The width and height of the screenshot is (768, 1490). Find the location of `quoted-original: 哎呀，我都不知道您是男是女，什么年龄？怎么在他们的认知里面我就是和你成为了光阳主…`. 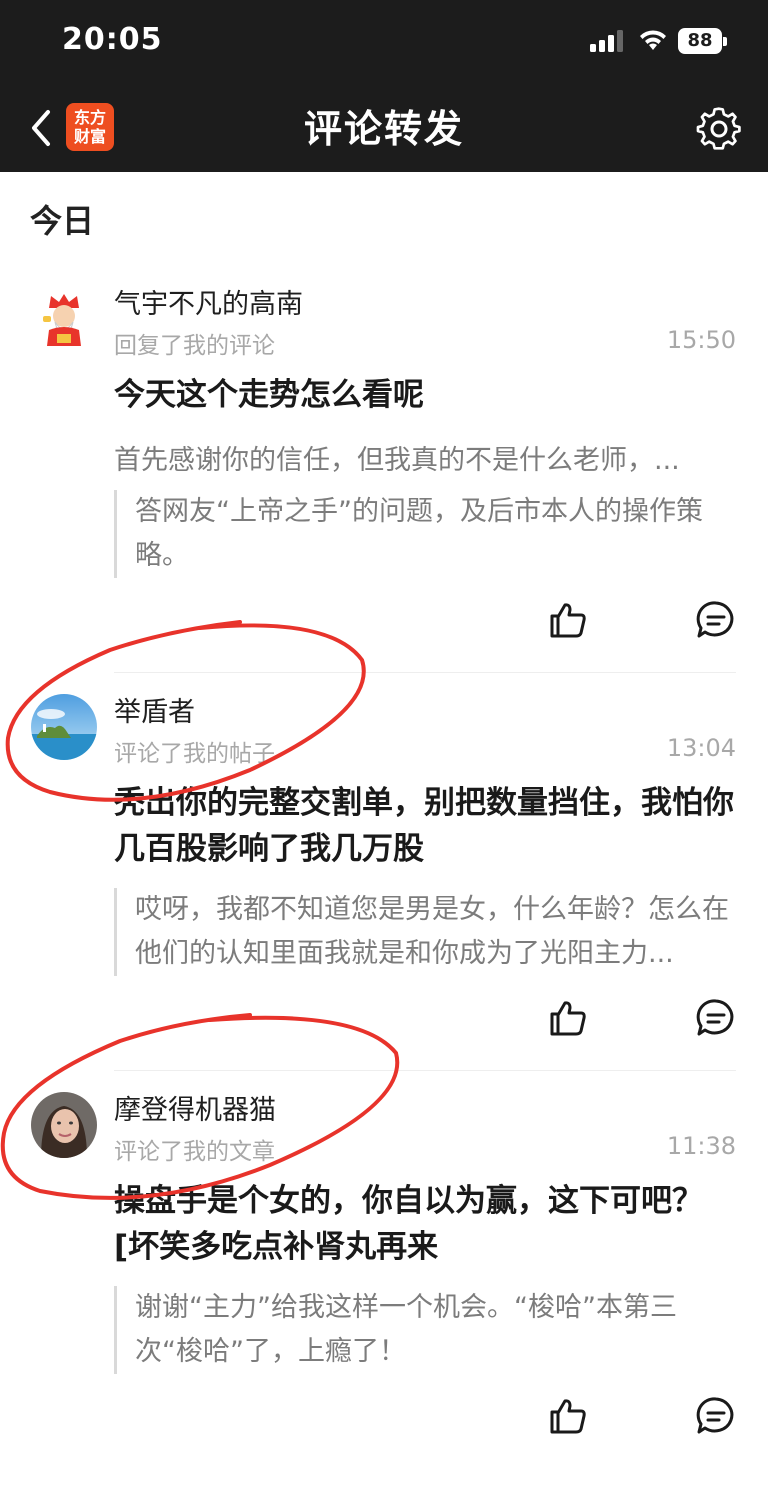

quoted-original: 哎呀，我都不知道您是男是女，什么年龄？怎么在他们的认知里面我就是和你成为了光阳主… is located at coordinates (426, 932).